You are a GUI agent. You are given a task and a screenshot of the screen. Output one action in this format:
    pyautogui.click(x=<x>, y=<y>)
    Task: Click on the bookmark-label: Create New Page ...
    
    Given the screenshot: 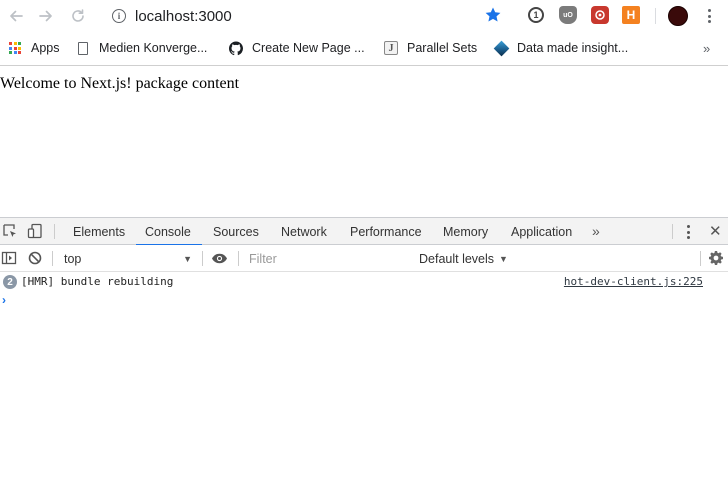 What is the action you would take?
    pyautogui.click(x=308, y=48)
    